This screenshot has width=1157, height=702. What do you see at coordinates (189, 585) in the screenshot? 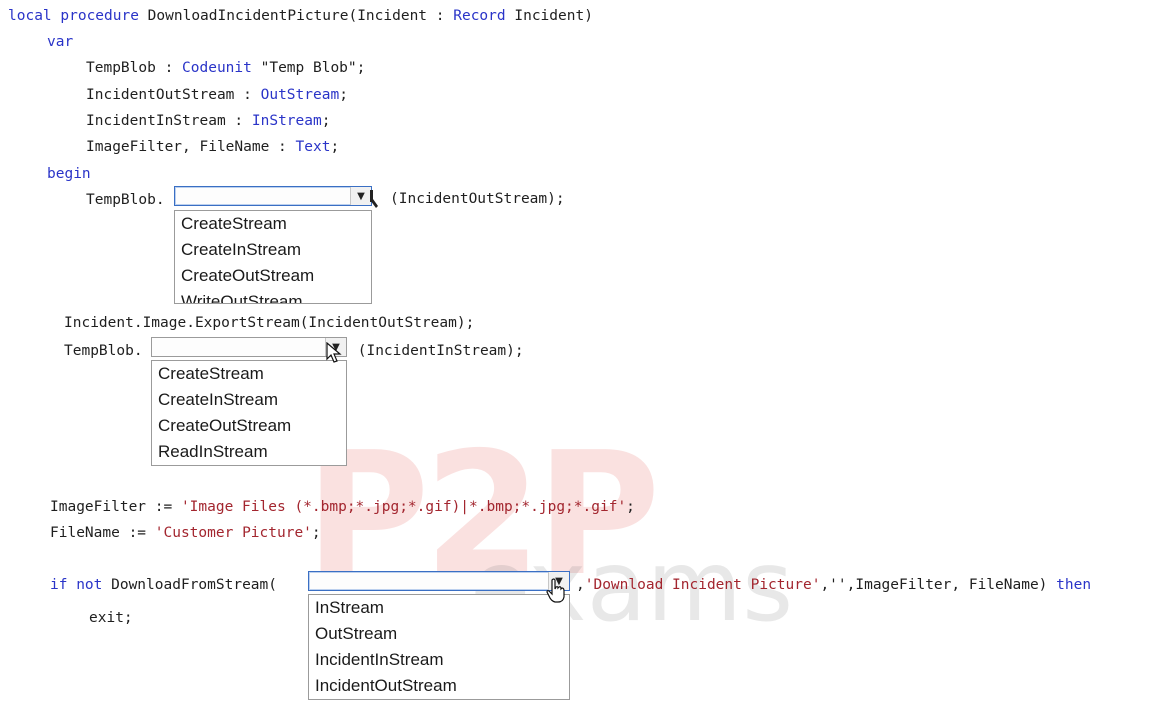
I see `function-call: DownloadFromStream(` at bounding box center [189, 585].